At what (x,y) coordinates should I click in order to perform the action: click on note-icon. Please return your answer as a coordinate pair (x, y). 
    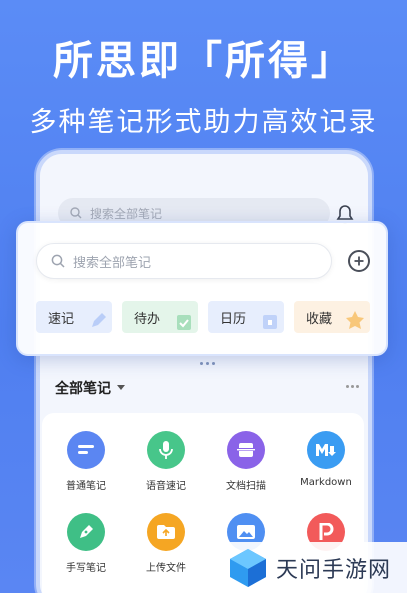
    Looking at the image, I should click on (86, 450).